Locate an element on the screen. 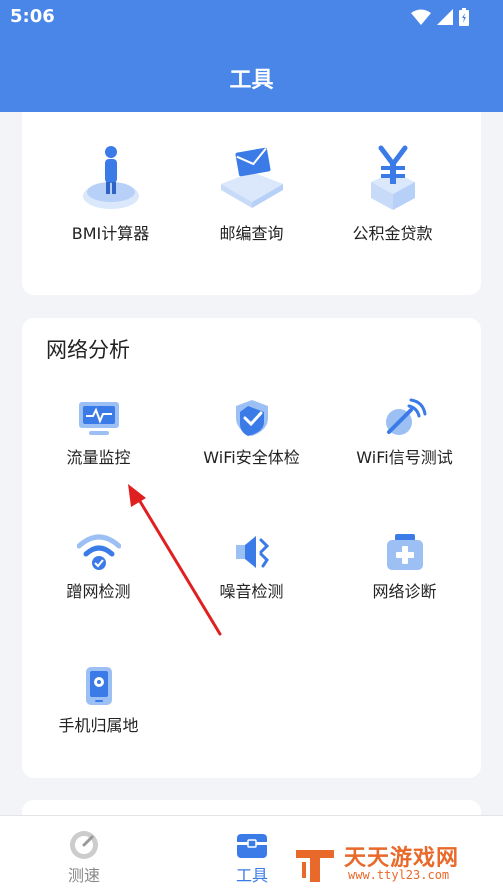 This screenshot has height=894, width=503. toolbox-icon is located at coordinates (252, 846).